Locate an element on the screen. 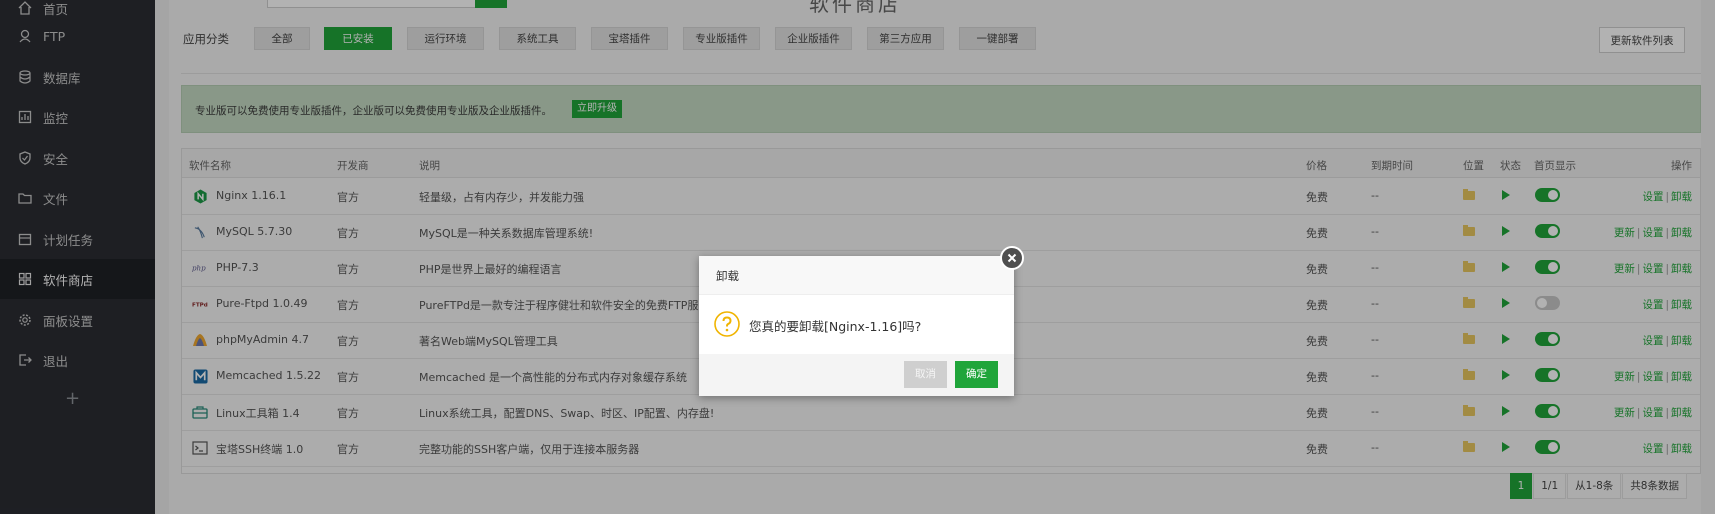  uninstall-dialog: 卸载 您真的要卸载[Nginx-1.16]吗? 取消 确定 is located at coordinates (856, 326).